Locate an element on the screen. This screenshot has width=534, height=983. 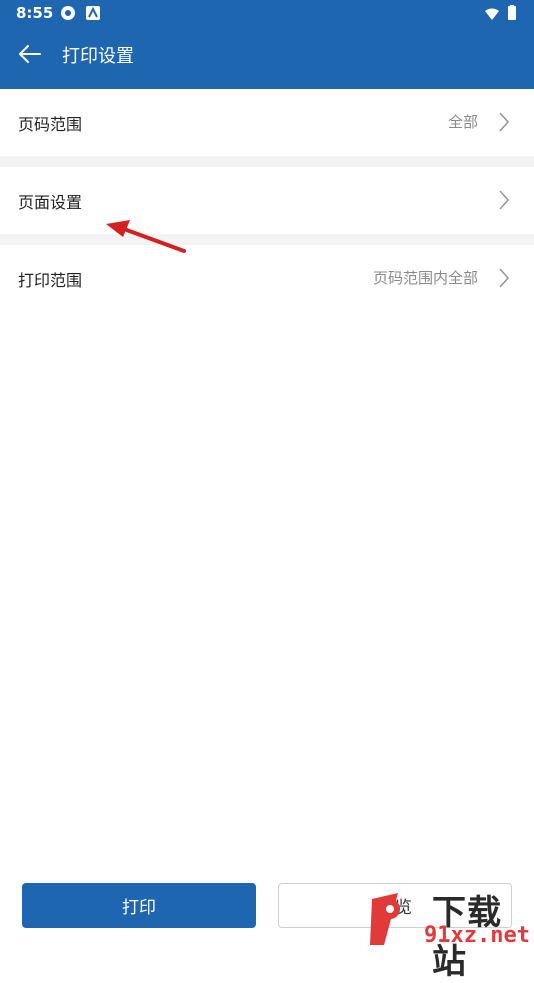
page-range-value: 全部 is located at coordinates (462, 122).